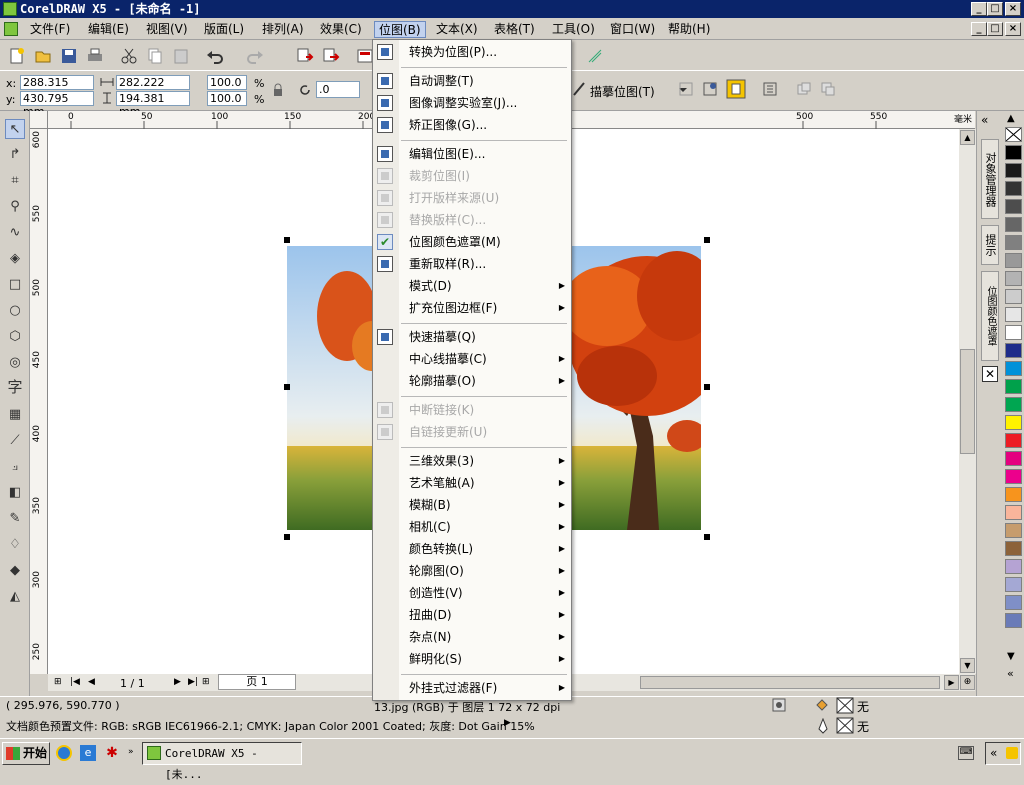 Image resolution: width=1024 pixels, height=785 pixels. Describe the element at coordinates (57, 88) in the screenshot. I see `x-position-field: 288.315 mm` at that location.